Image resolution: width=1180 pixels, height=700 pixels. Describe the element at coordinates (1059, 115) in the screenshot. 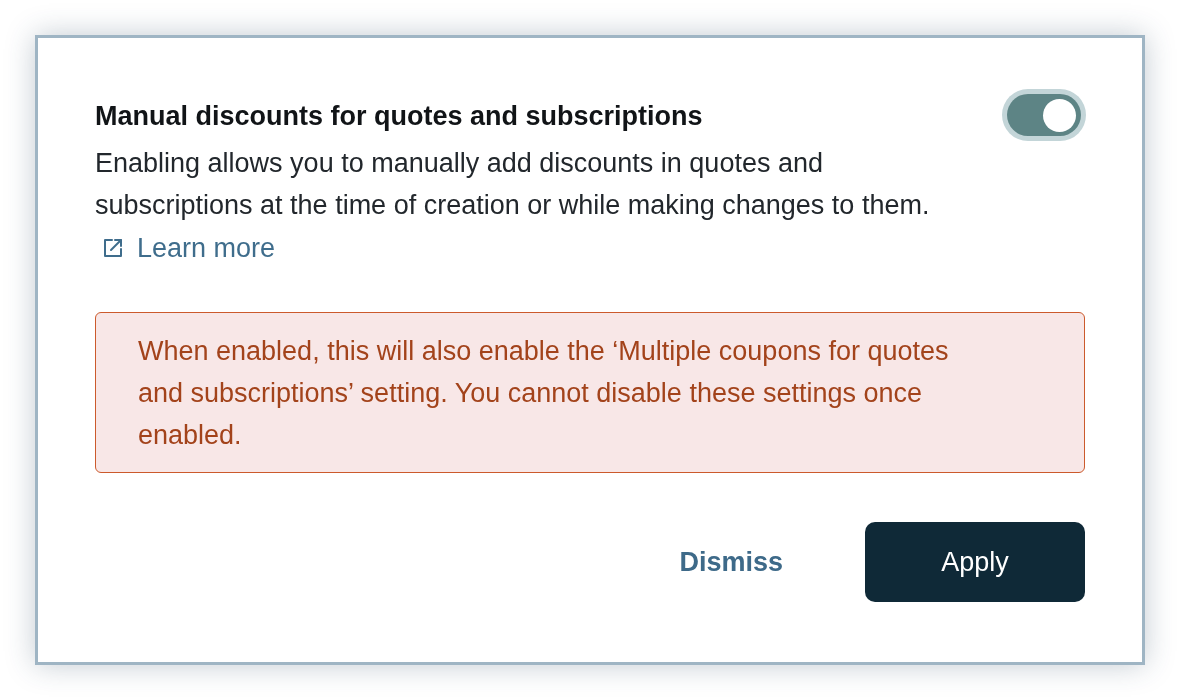

I see `toggle-knob` at that location.